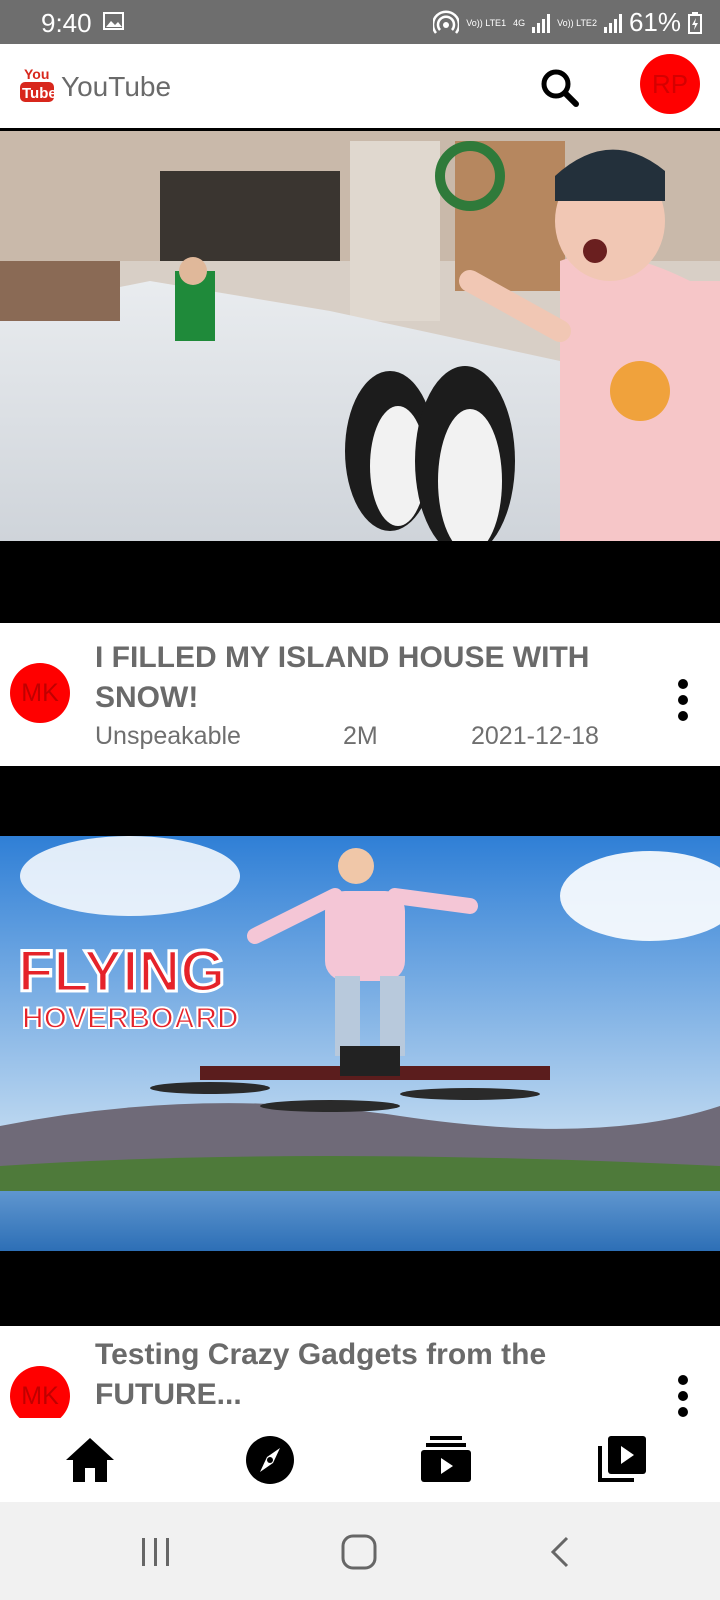  What do you see at coordinates (519, 22) in the screenshot?
I see `network-4g-label: 4G` at bounding box center [519, 22].